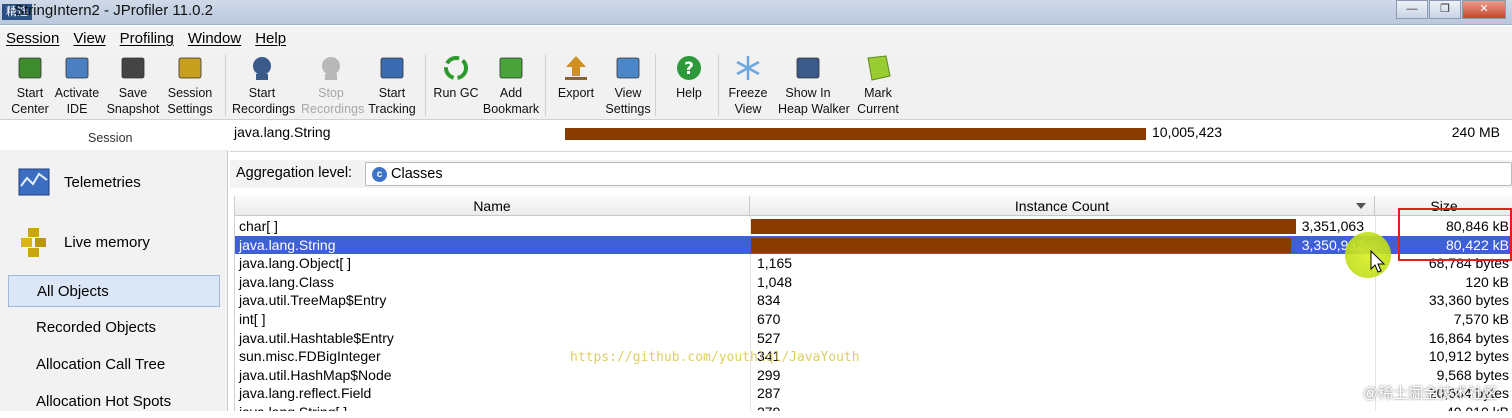 The width and height of the screenshot is (1512, 418). What do you see at coordinates (938, 174) in the screenshot?
I see `aggregation-select: c Classes` at bounding box center [938, 174].